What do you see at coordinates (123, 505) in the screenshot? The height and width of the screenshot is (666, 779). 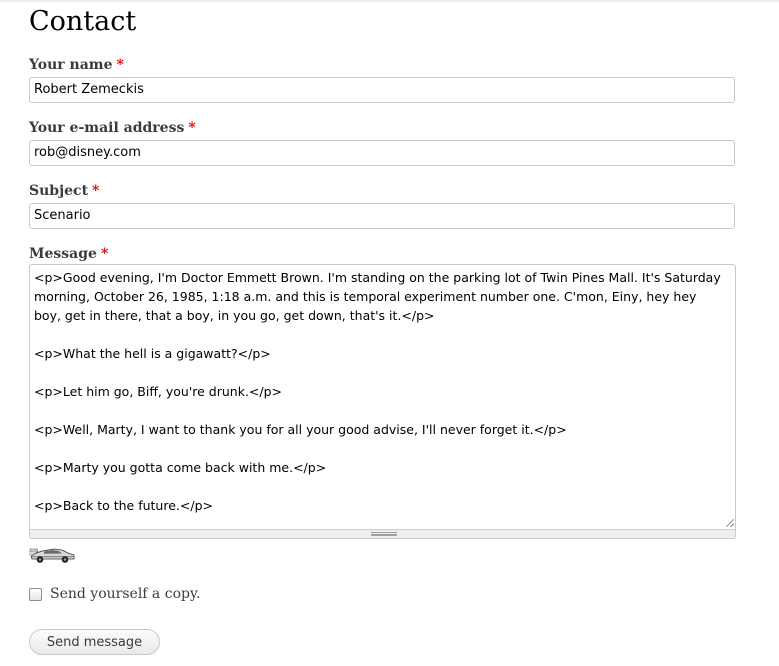 I see `message-paragraph: <p>Back to the future.</p>` at bounding box center [123, 505].